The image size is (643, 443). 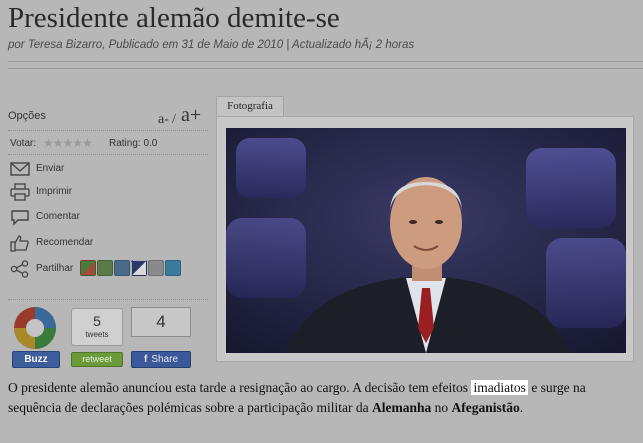 I want to click on thumbs-up-icon, so click(x=19, y=243).